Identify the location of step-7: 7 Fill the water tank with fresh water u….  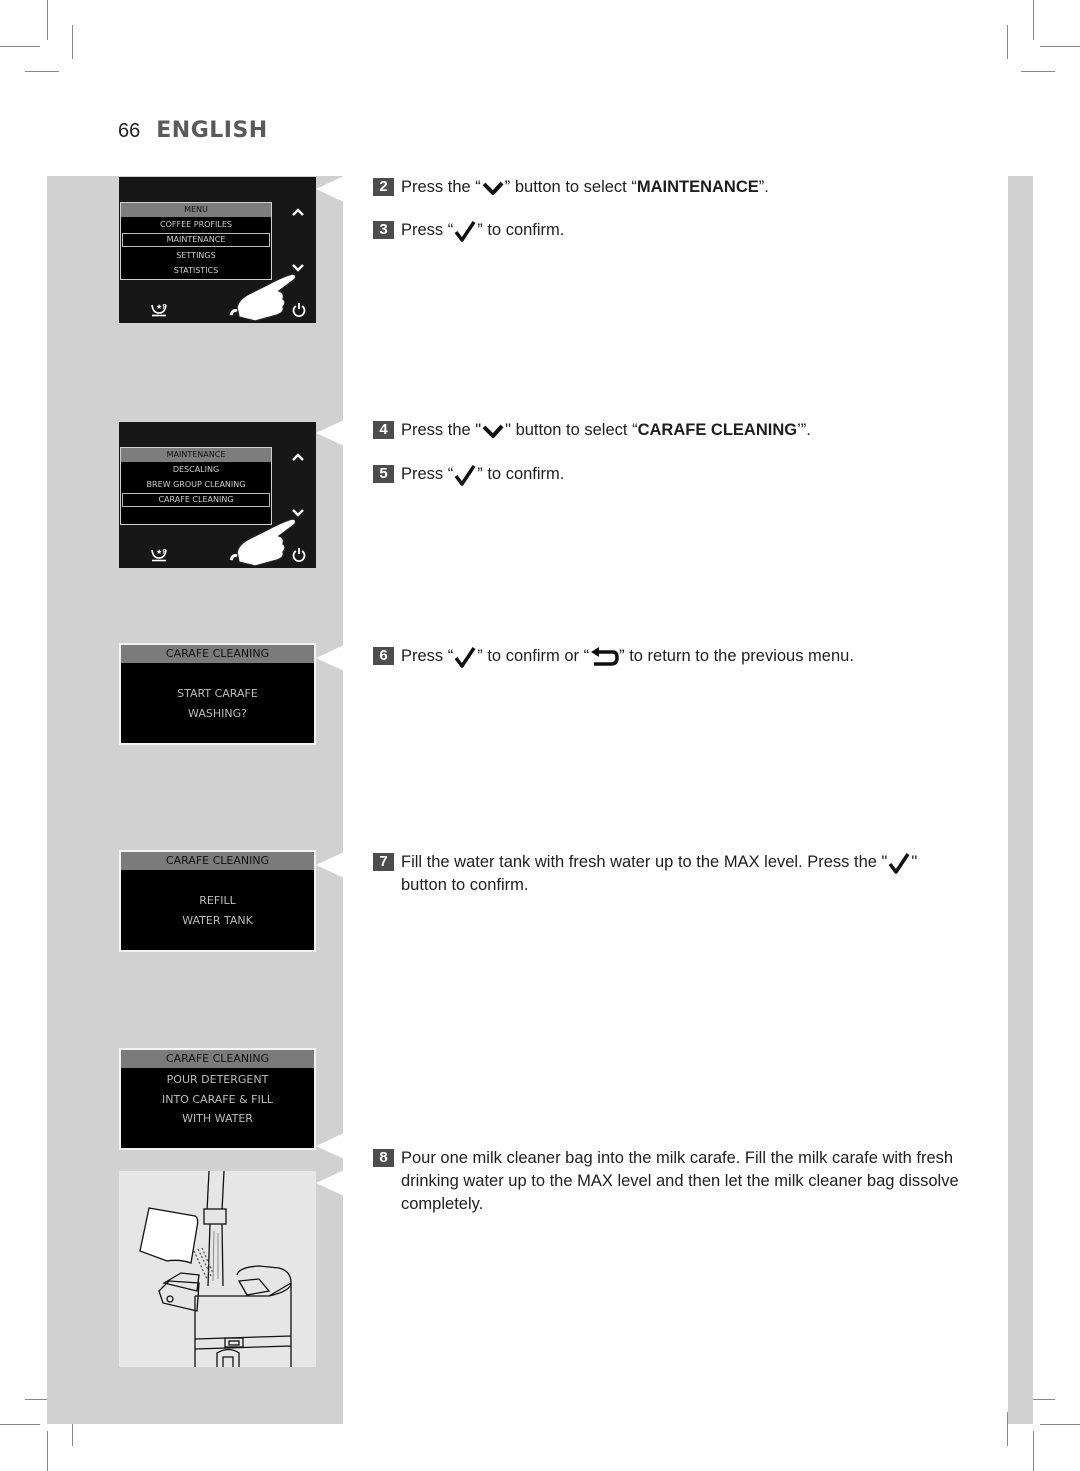
(667, 874).